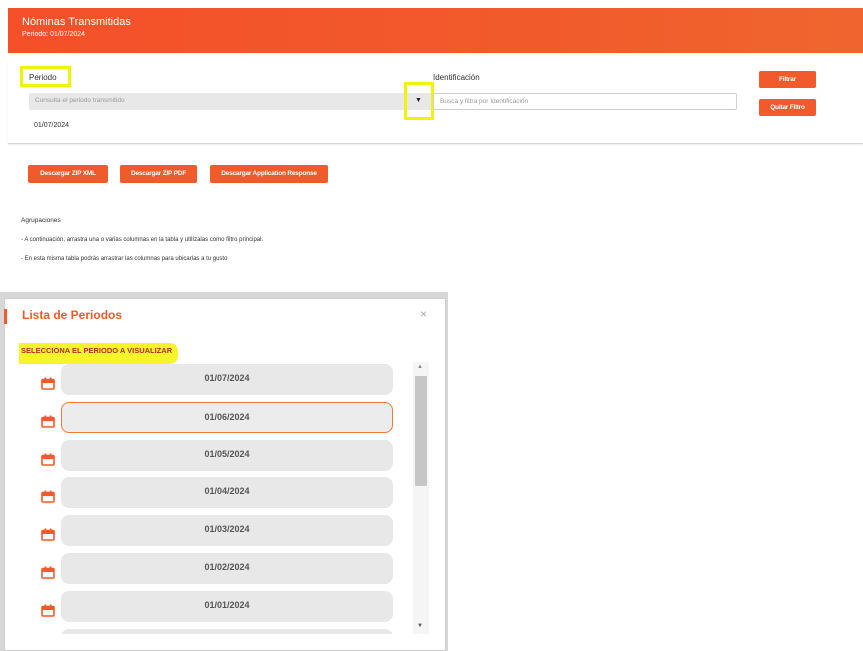  What do you see at coordinates (787, 107) in the screenshot?
I see `quitar-filtro-button: Quitar Filtro` at bounding box center [787, 107].